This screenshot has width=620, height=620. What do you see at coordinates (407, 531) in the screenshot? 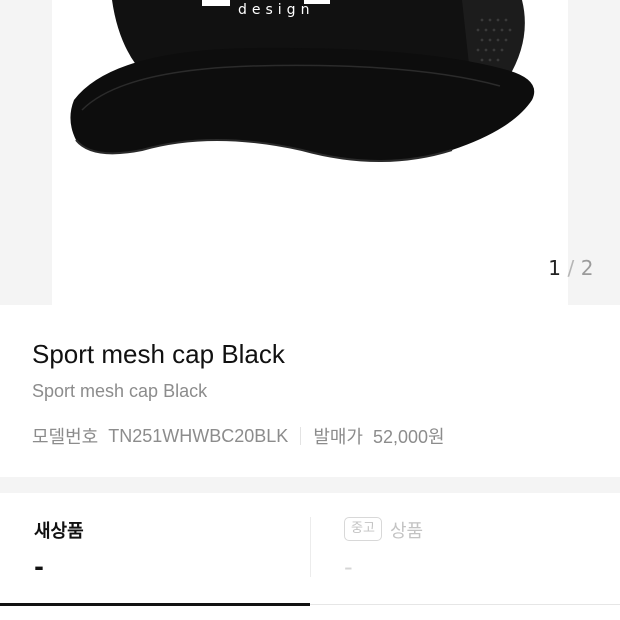
I see `tab-used-label: 상품` at bounding box center [407, 531].